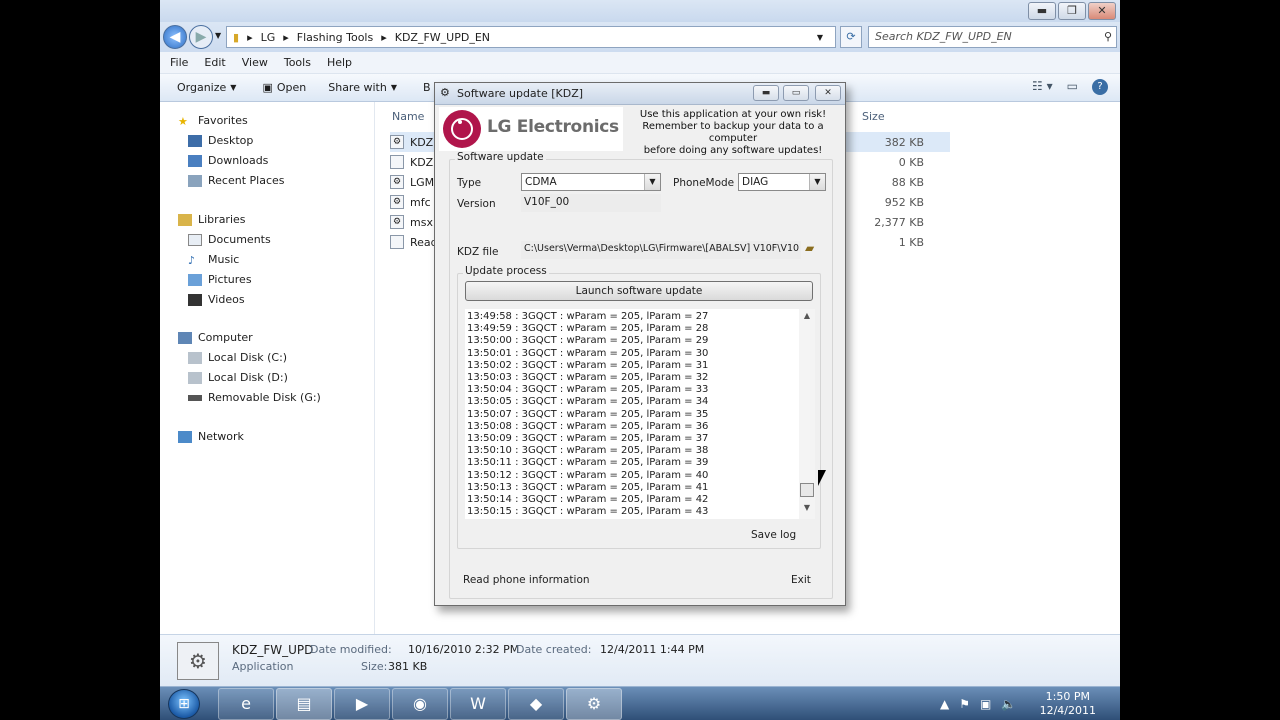 The width and height of the screenshot is (1280, 720). What do you see at coordinates (766, 93) in the screenshot?
I see `dialog-minimize-button: ▬` at bounding box center [766, 93].